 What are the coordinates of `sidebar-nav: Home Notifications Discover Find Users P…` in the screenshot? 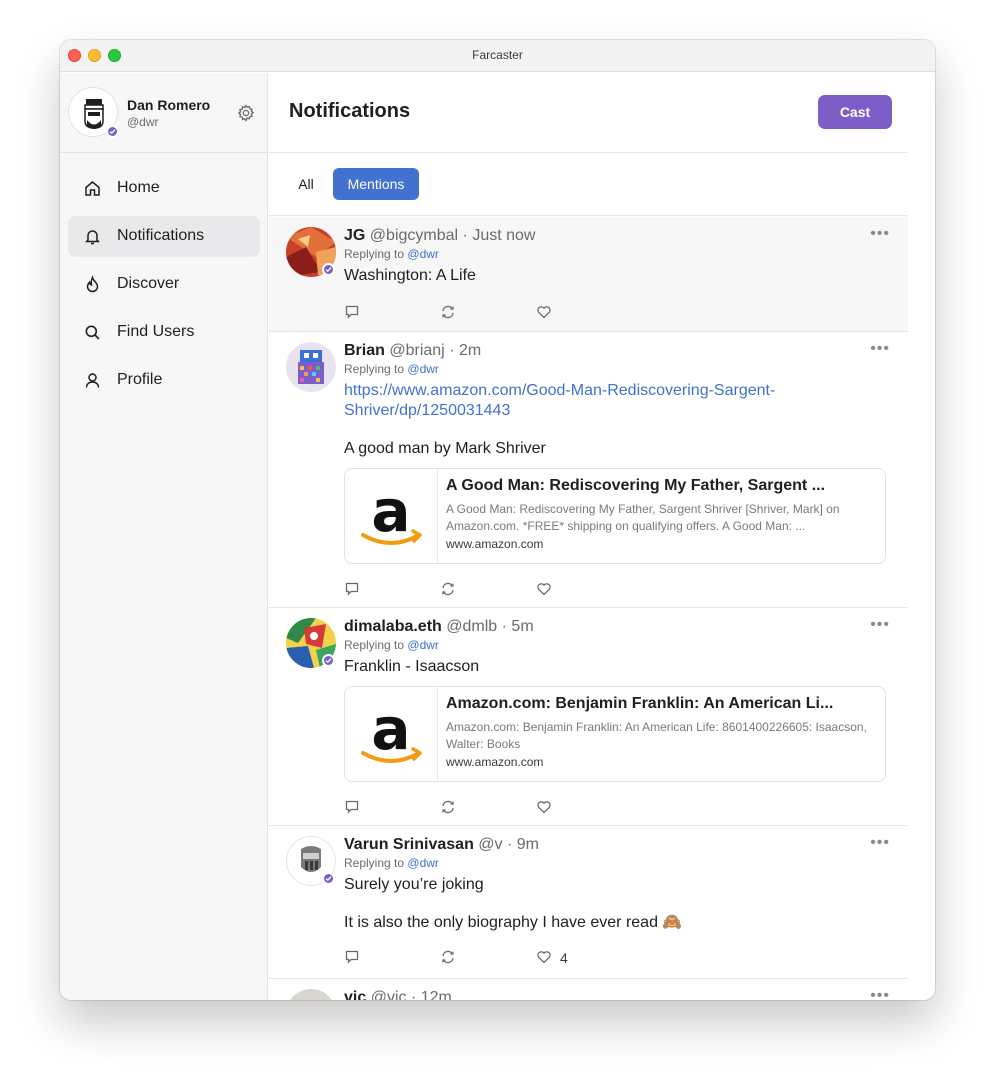 It's located at (164, 288).